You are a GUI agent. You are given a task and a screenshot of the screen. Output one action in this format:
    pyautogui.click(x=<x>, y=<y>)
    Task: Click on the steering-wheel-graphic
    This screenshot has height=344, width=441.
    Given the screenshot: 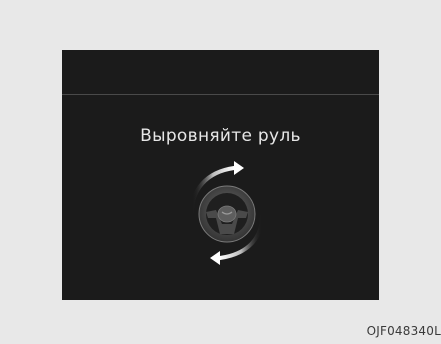 What is the action you would take?
    pyautogui.click(x=227, y=213)
    